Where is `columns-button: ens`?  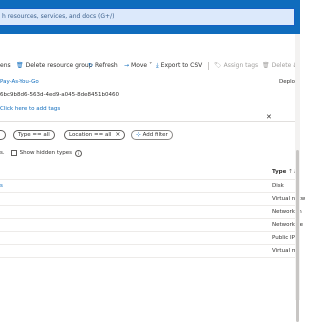 columns-button: ens is located at coordinates (5, 66).